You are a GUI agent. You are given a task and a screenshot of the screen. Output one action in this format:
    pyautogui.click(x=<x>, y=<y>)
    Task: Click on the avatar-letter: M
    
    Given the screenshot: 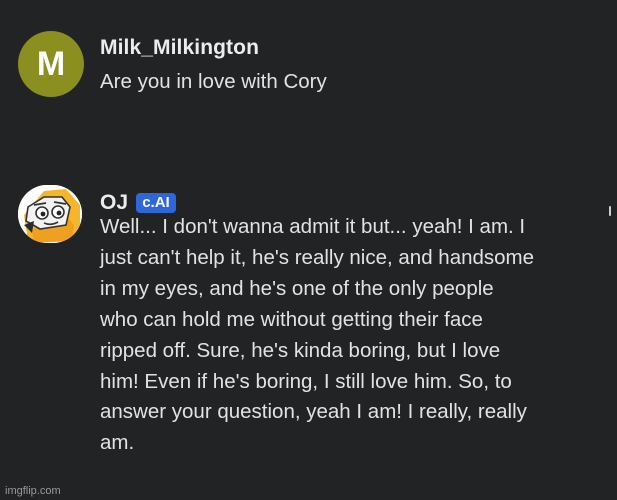 What is the action you would take?
    pyautogui.click(x=51, y=64)
    